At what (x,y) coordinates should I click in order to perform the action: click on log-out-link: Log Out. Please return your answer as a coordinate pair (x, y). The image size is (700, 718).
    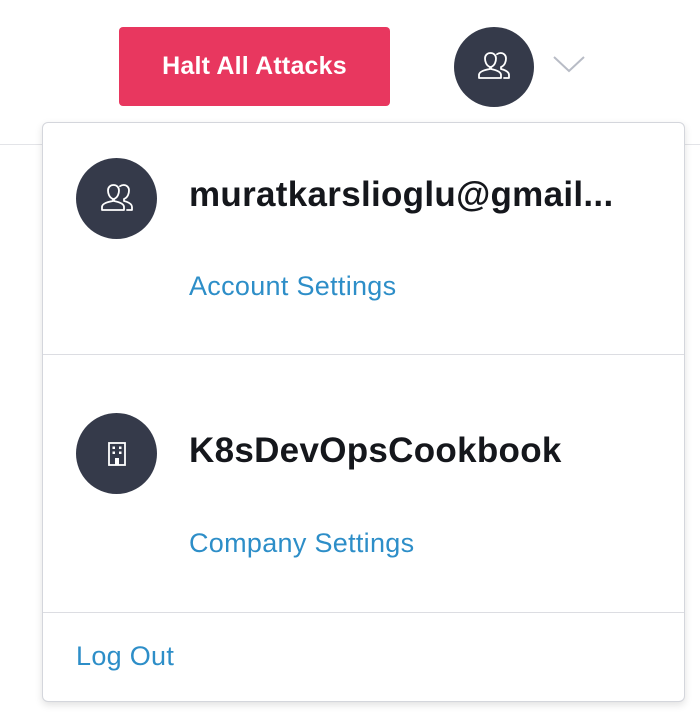
    Looking at the image, I should click on (125, 656).